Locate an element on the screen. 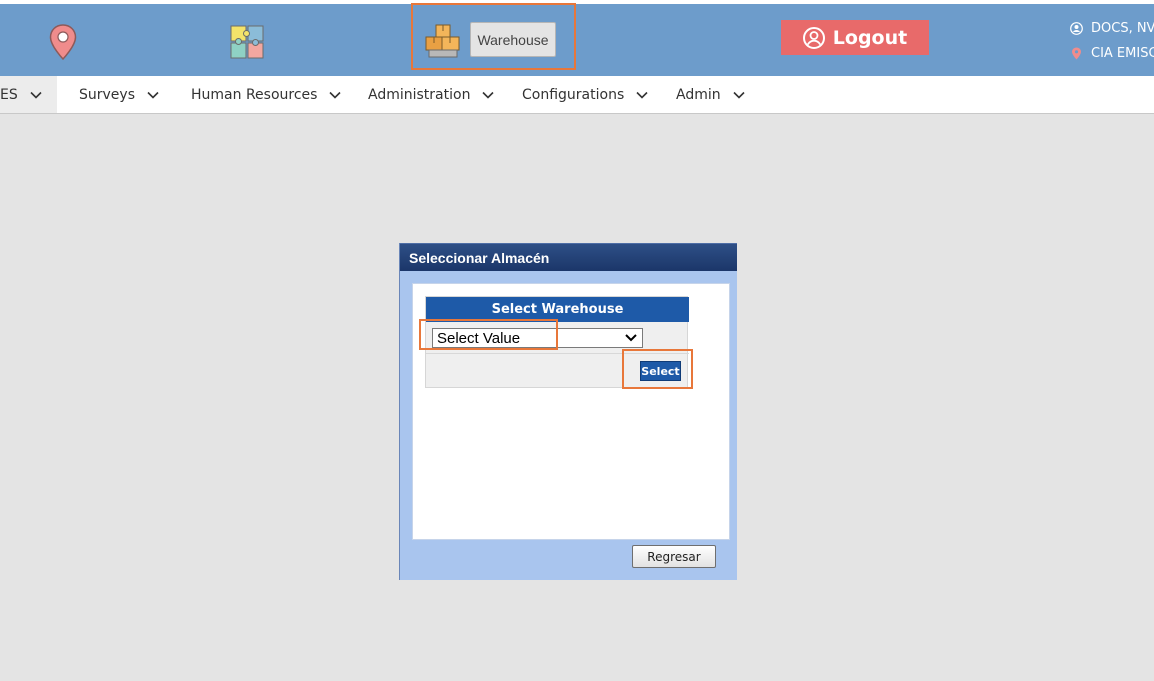 This screenshot has width=1154, height=681. top-header: Warehouse Logout DOCS, NV CIA EMISC is located at coordinates (577, 38).